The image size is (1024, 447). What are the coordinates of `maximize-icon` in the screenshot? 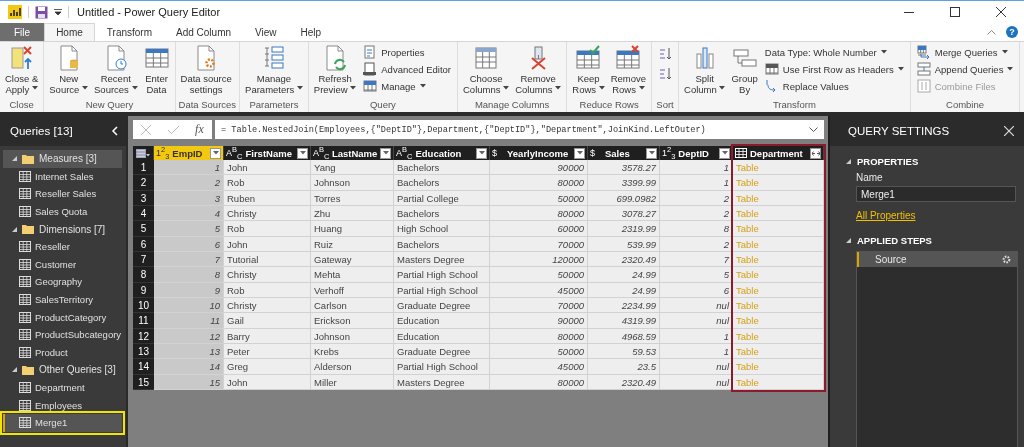 It's located at (955, 12).